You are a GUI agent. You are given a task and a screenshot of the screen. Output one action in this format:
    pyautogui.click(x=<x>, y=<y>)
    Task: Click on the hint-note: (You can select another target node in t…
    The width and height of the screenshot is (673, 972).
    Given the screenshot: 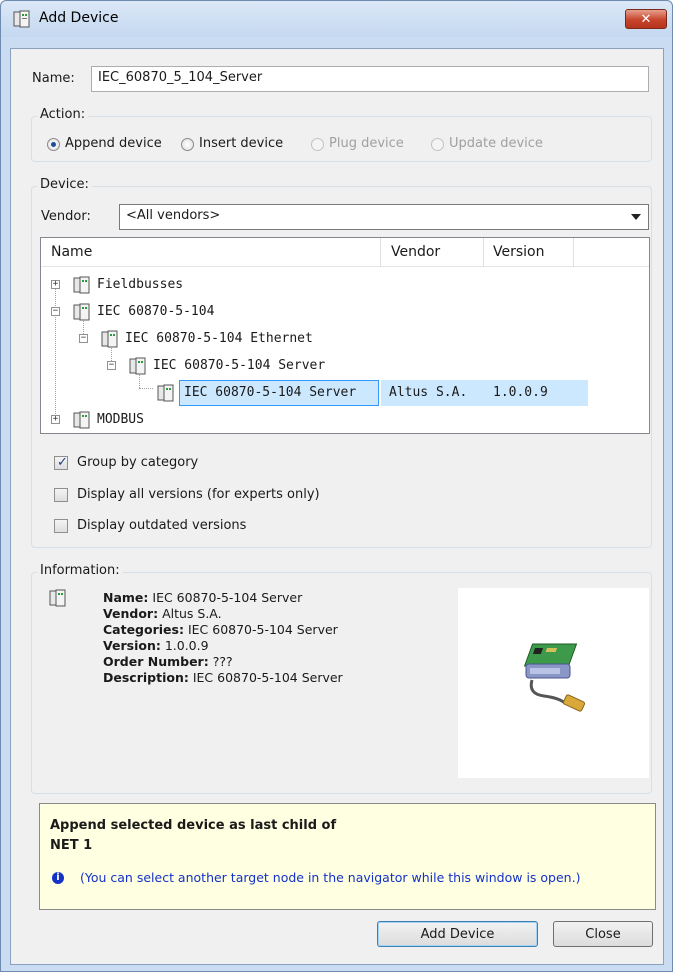 What is the action you would take?
    pyautogui.click(x=330, y=877)
    